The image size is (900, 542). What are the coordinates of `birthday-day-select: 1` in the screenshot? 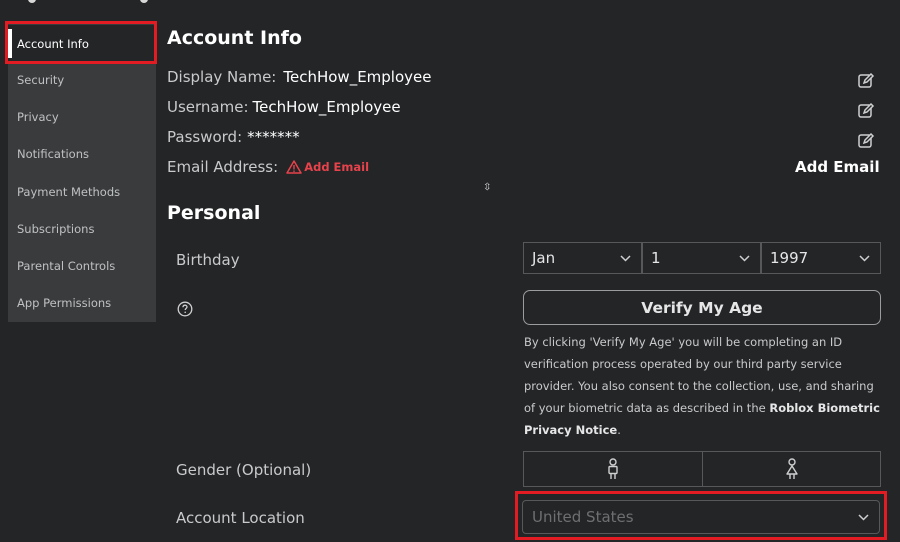 It's located at (701, 258).